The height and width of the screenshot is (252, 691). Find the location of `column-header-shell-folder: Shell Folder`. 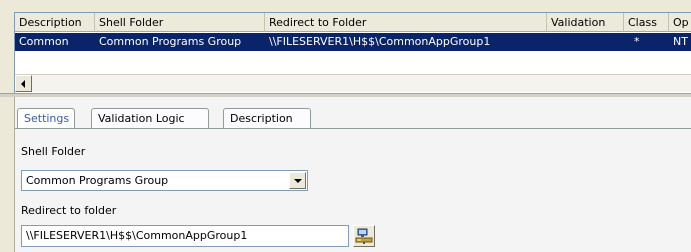

column-header-shell-folder: Shell Folder is located at coordinates (180, 22).